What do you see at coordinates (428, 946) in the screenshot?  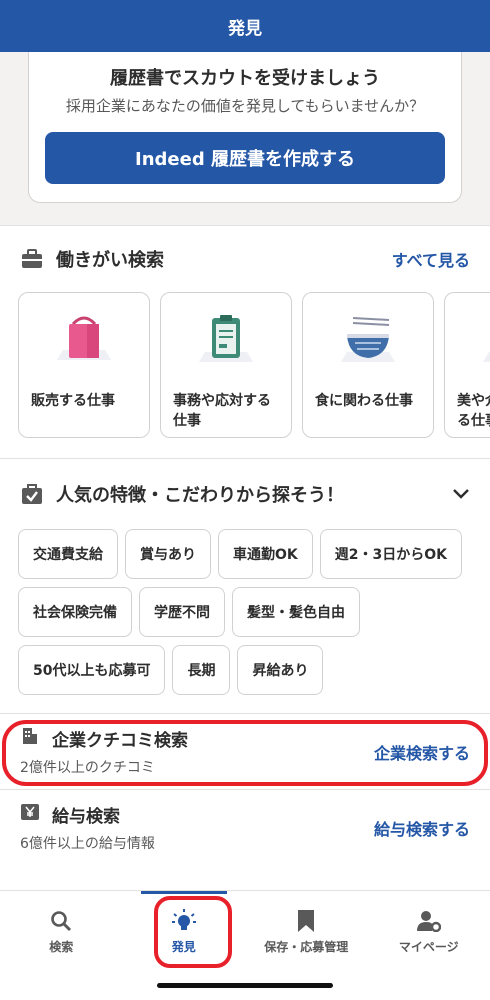 I see `tab-label: マイページ` at bounding box center [428, 946].